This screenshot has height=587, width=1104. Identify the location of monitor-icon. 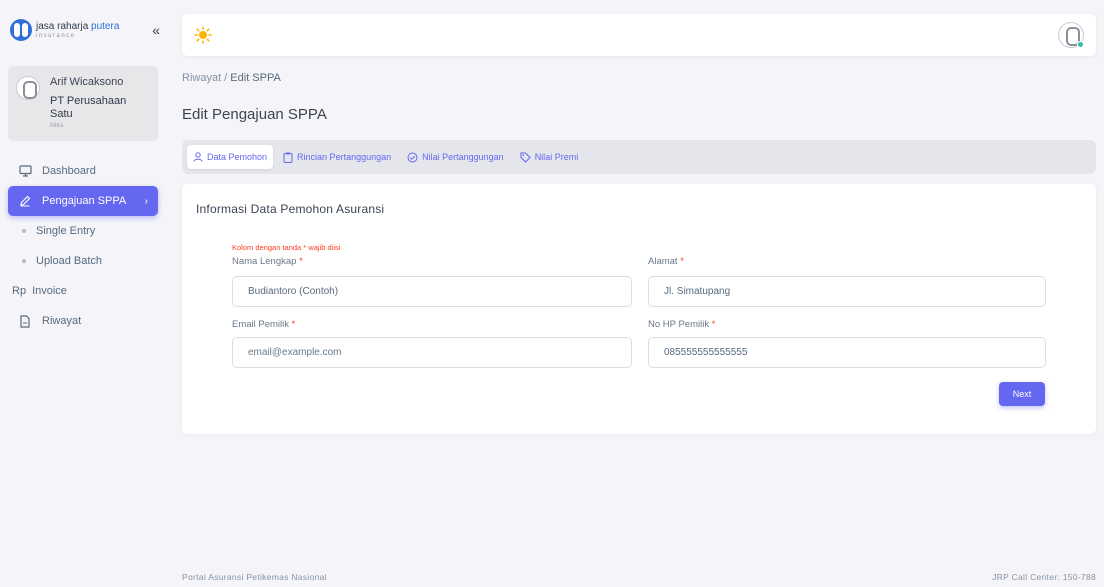
(25, 171).